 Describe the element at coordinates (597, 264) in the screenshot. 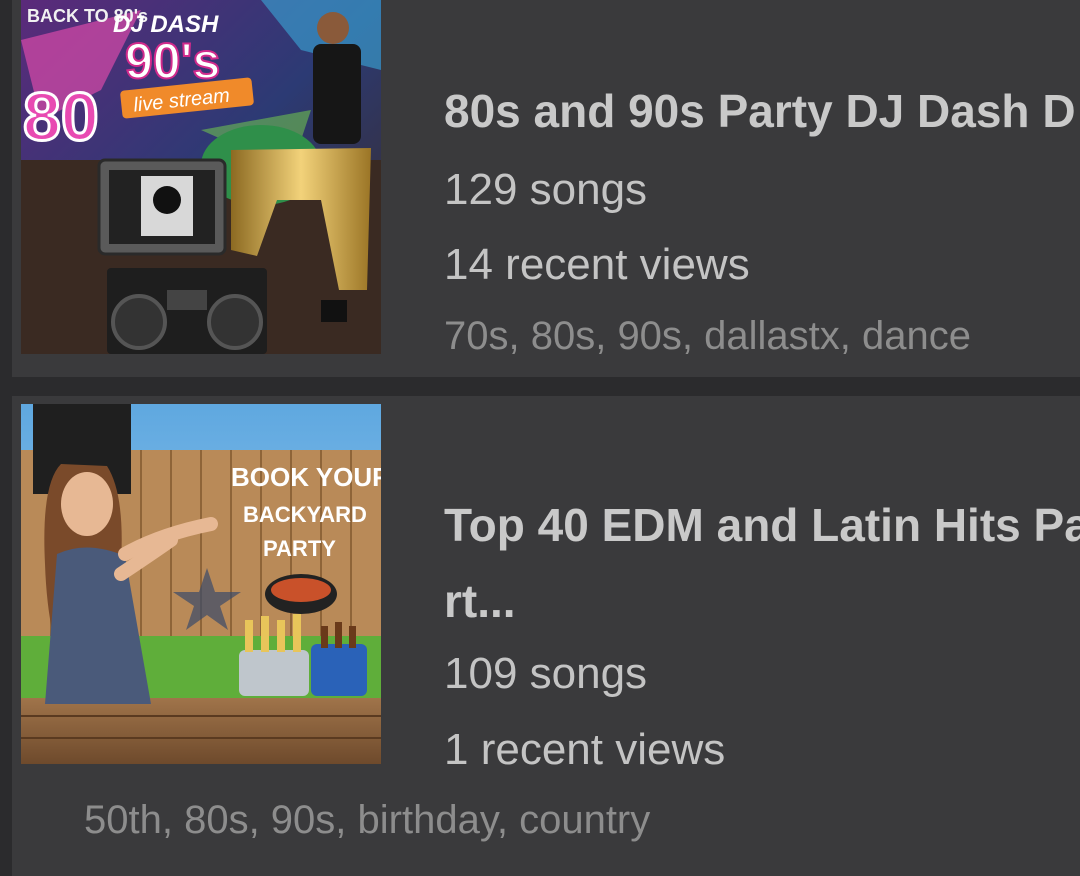

I see `recent-views: 14 recent views` at that location.